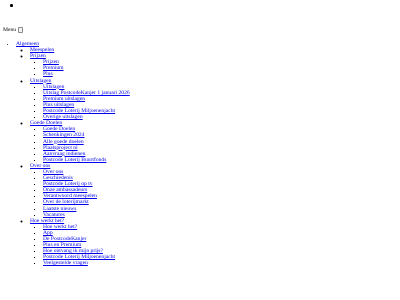 This screenshot has height=300, width=400. I want to click on nav-link-algemeen: Algemeen, so click(27, 44).